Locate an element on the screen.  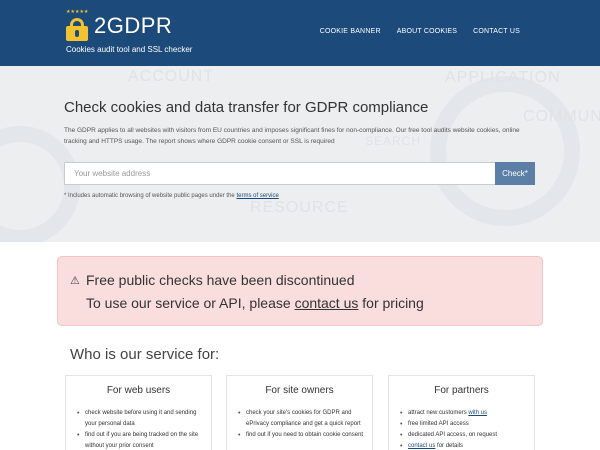
list-item-text: attract new customers is located at coordinates (437, 413).